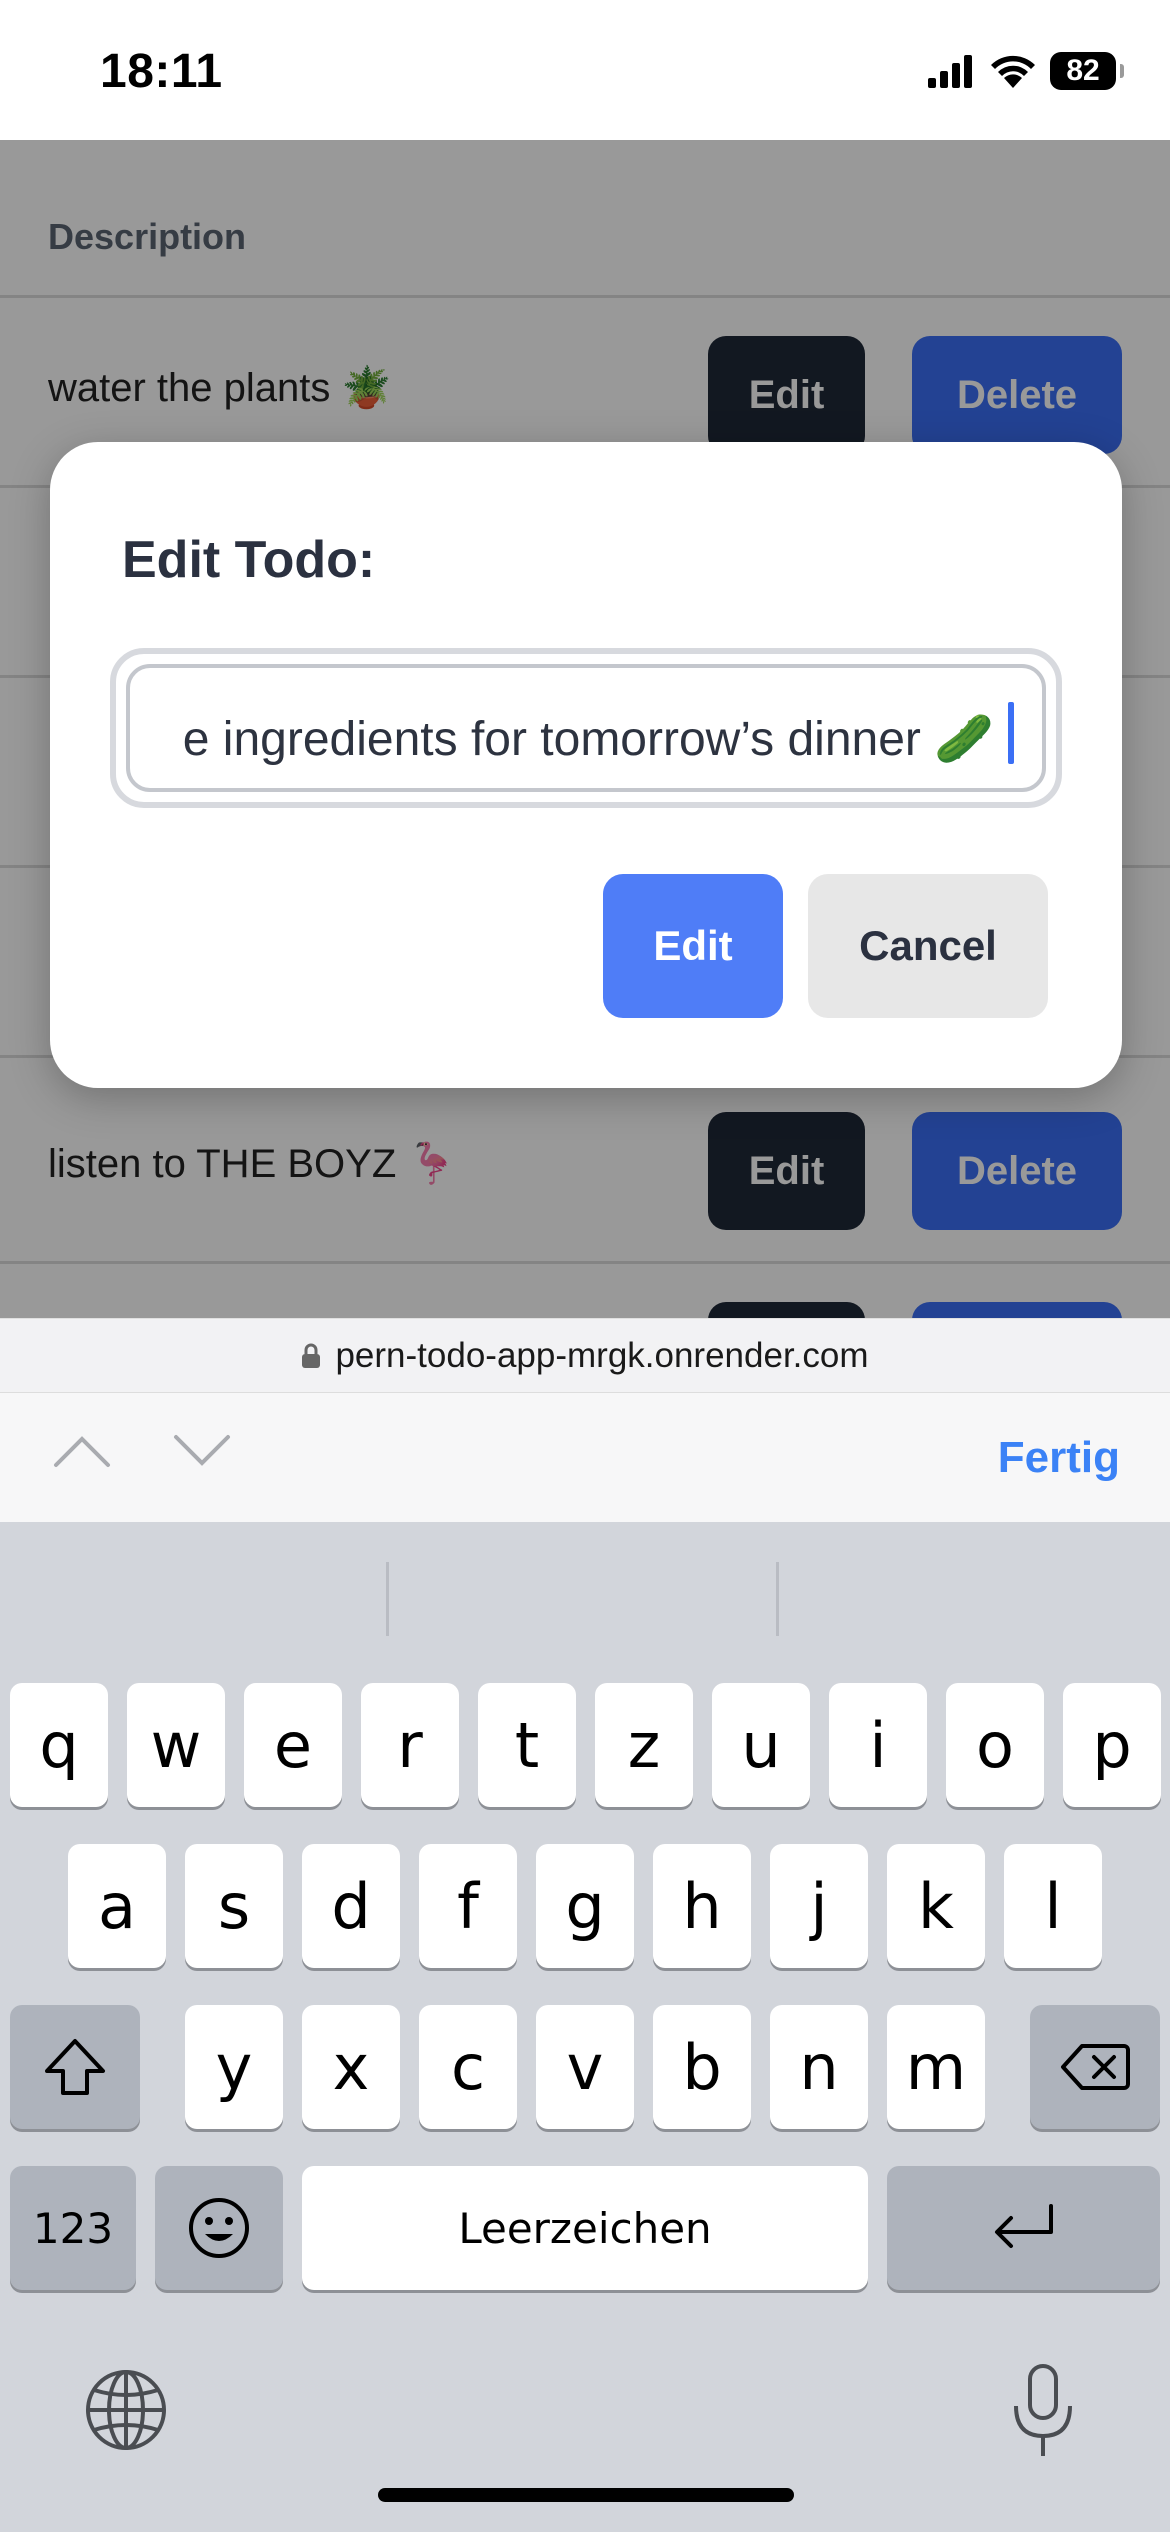 Image resolution: width=1170 pixels, height=2532 pixels. What do you see at coordinates (161, 71) in the screenshot?
I see `status-time: 18:11` at bounding box center [161, 71].